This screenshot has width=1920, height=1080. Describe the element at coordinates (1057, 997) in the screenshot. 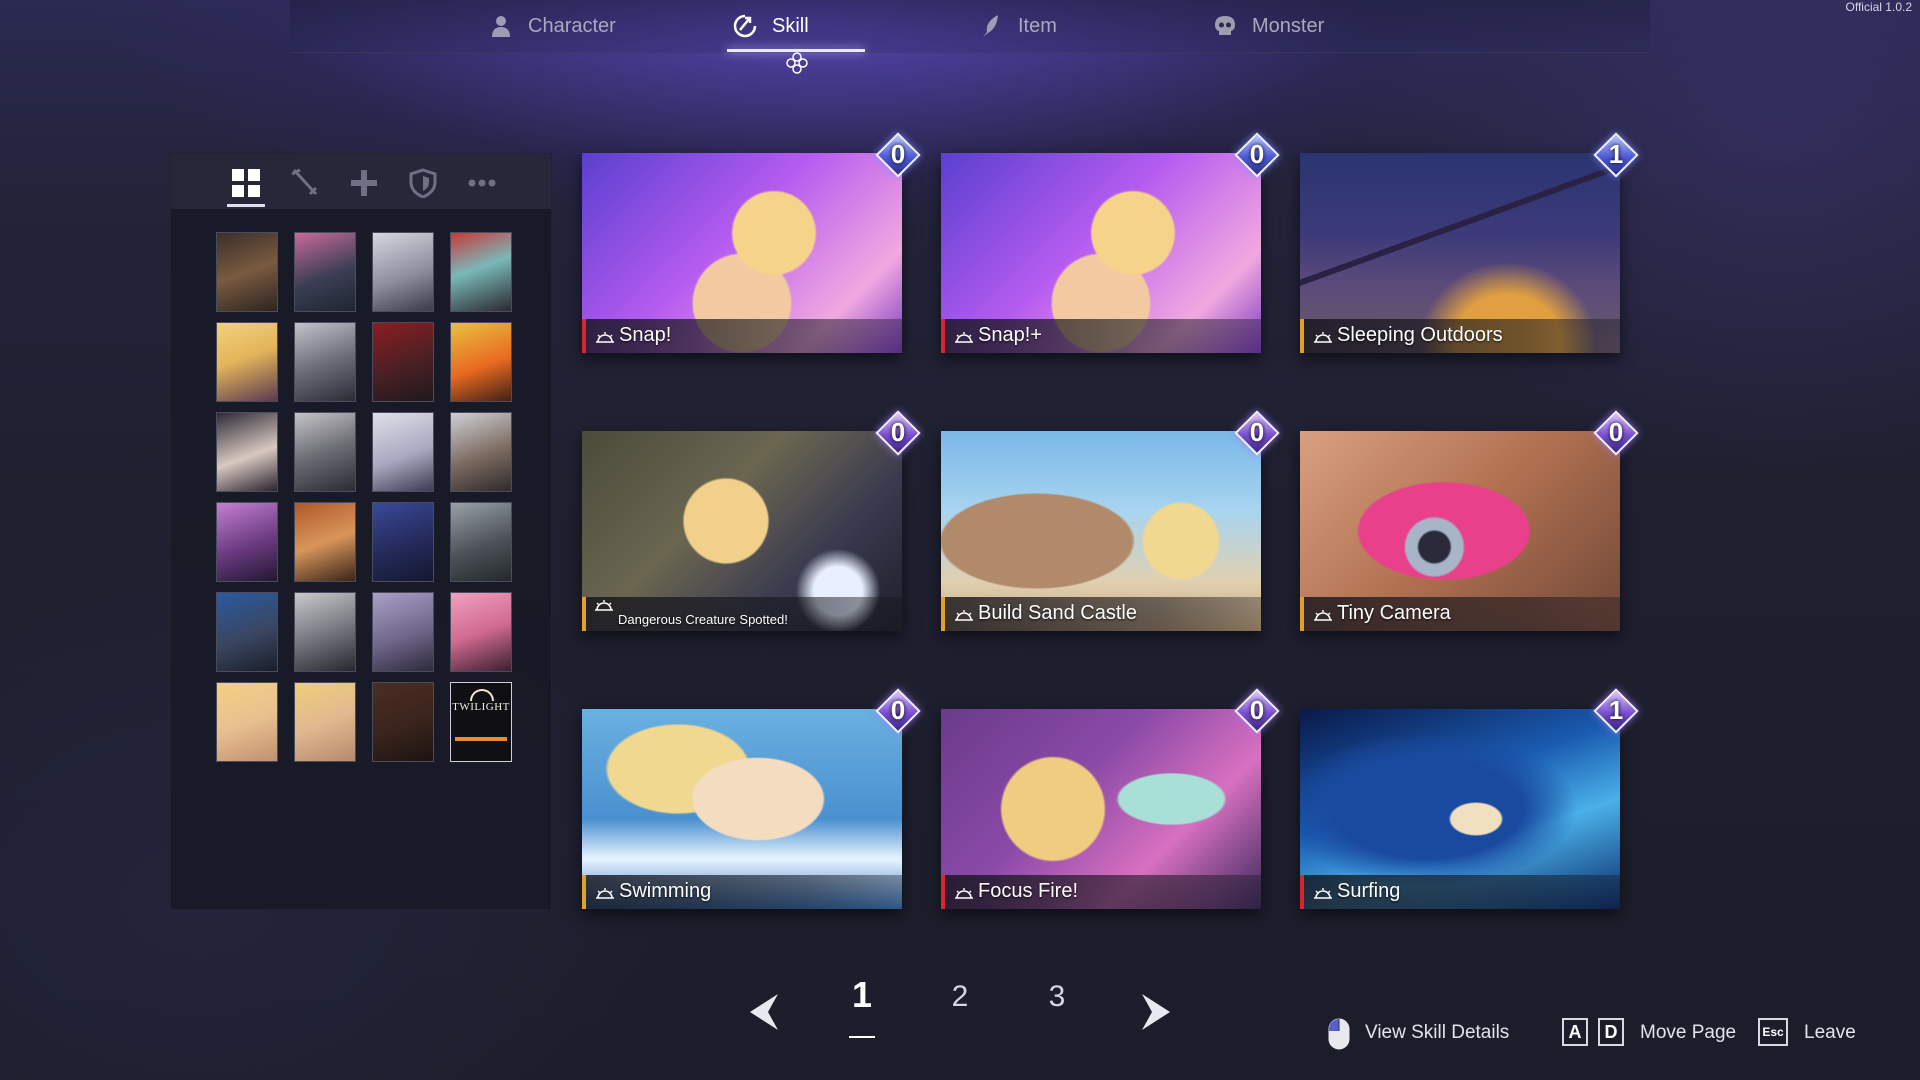

I see `page-3: 3` at that location.